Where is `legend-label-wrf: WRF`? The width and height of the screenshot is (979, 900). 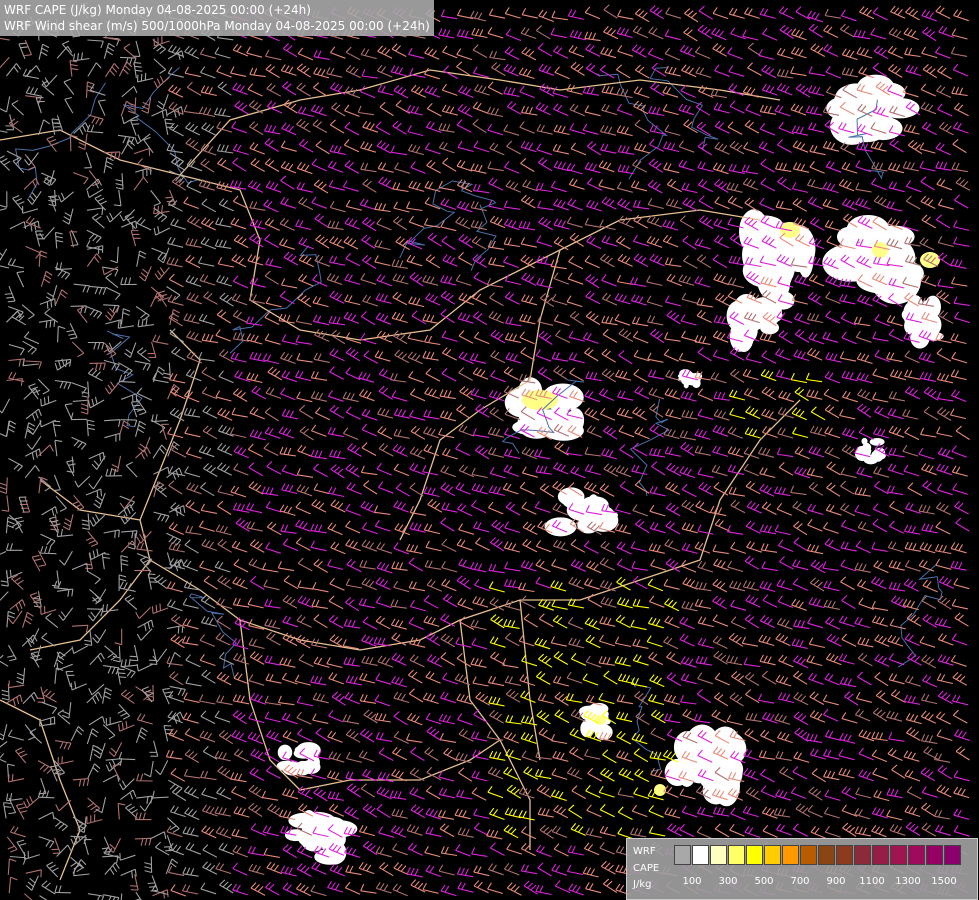 legend-label-wrf: WRF is located at coordinates (644, 851).